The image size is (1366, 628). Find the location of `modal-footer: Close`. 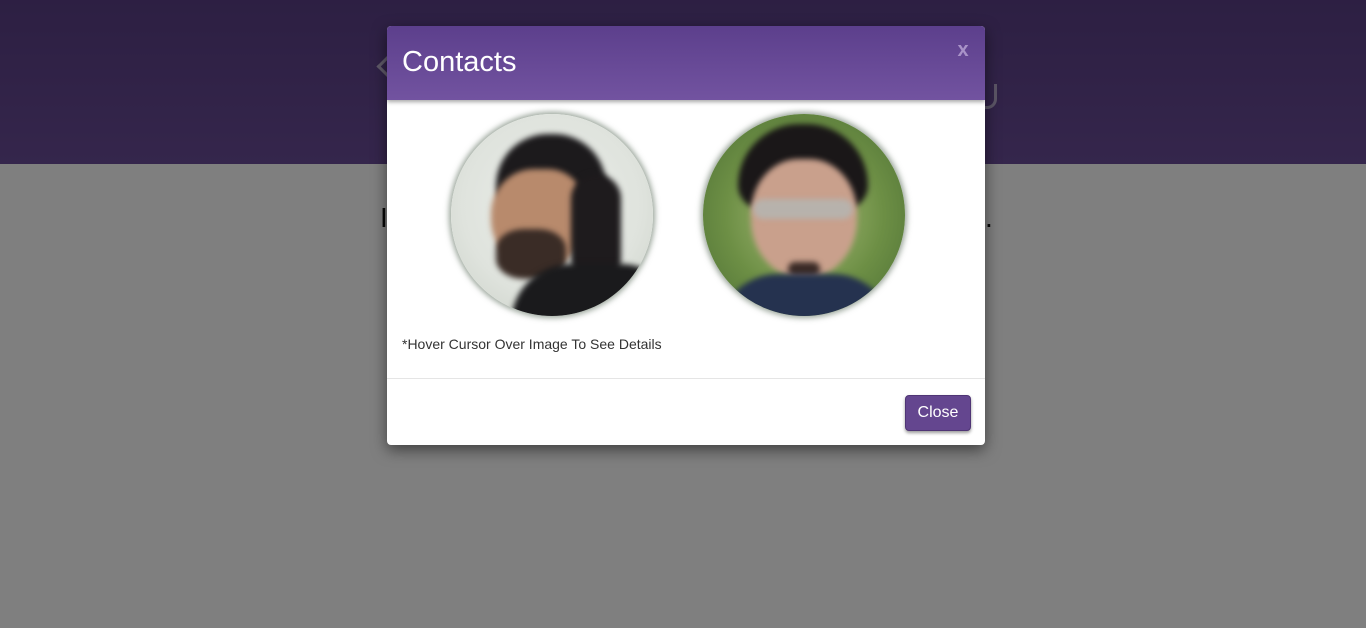

modal-footer: Close is located at coordinates (686, 411).